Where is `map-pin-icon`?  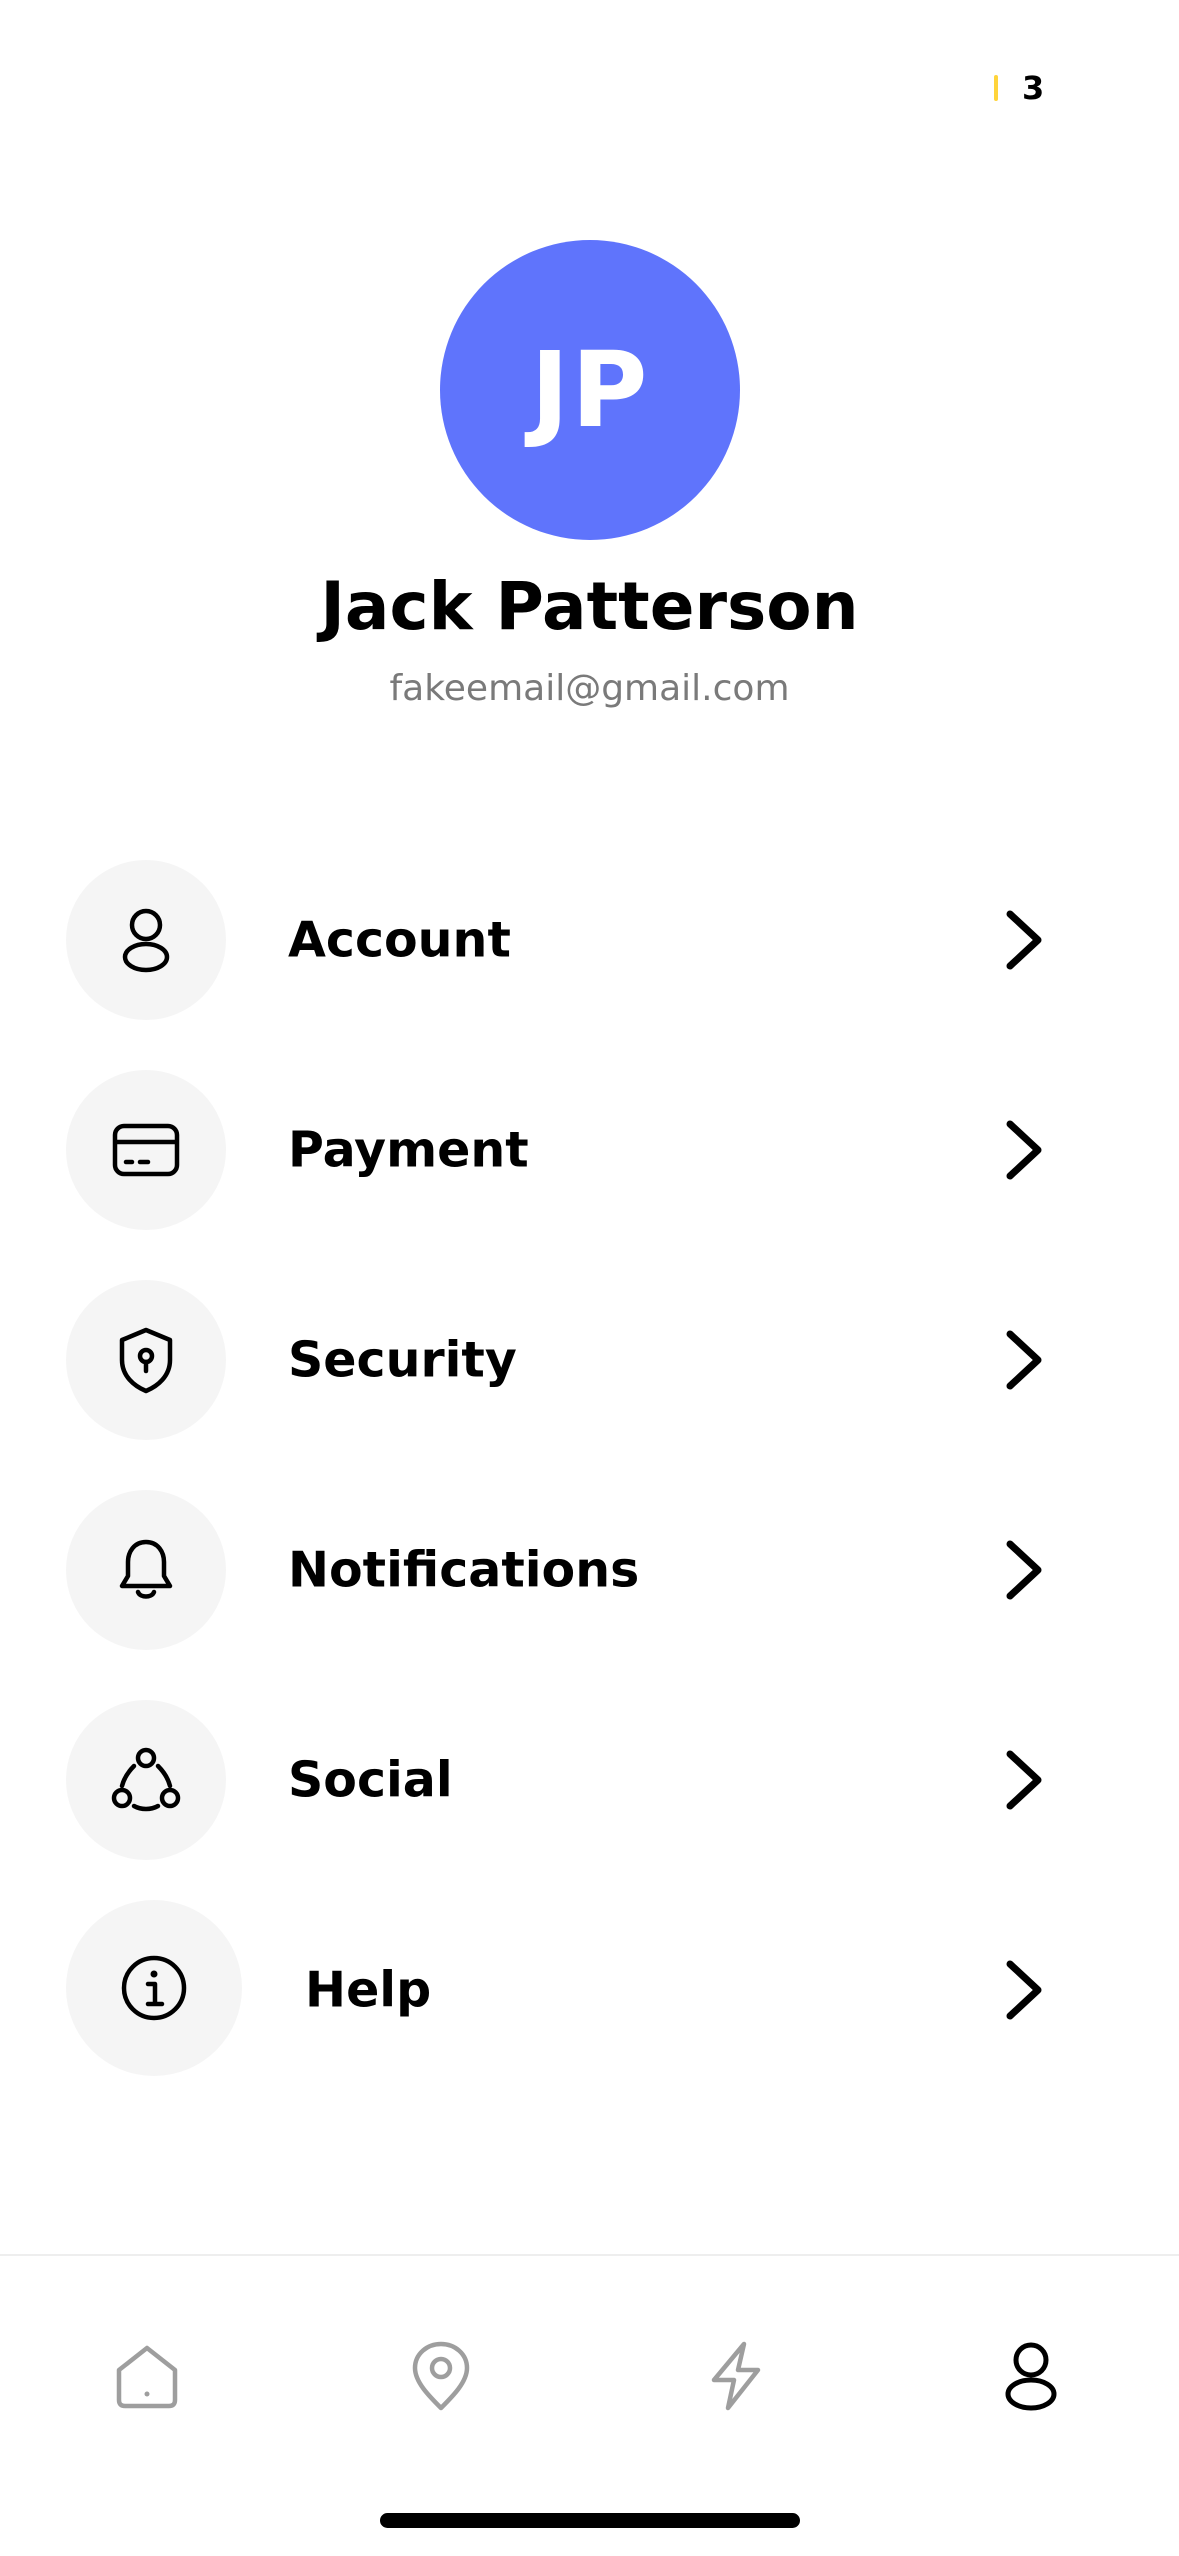
map-pin-icon is located at coordinates (441, 2376).